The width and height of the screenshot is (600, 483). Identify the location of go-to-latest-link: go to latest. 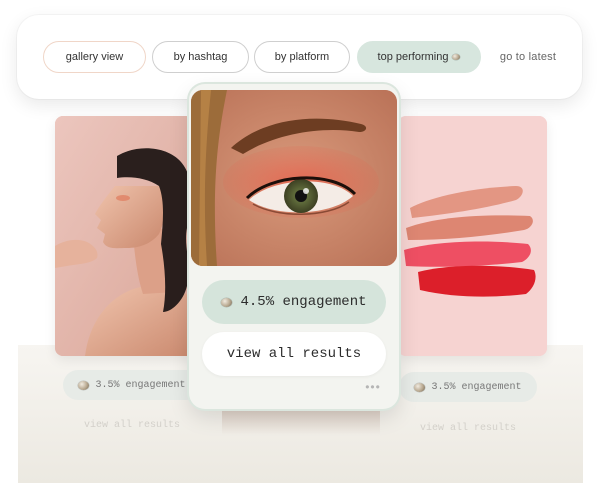
(528, 57).